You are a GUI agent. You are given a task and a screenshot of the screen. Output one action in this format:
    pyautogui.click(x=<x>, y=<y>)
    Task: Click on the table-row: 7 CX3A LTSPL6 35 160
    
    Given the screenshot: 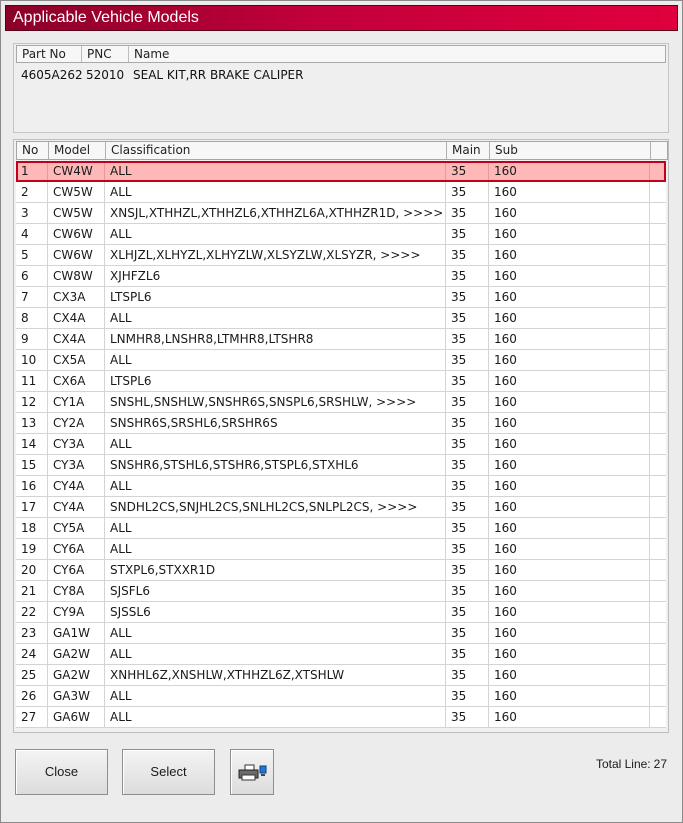 What is the action you would take?
    pyautogui.click(x=341, y=297)
    